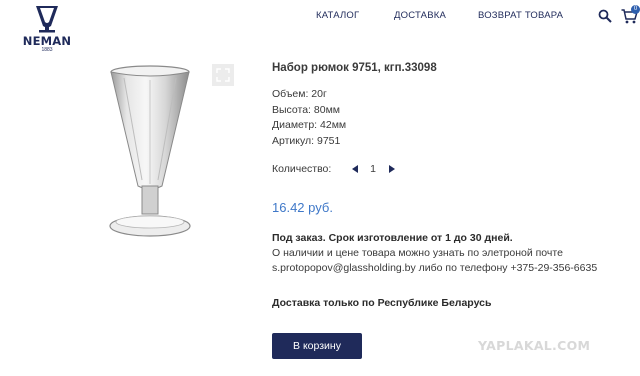 The width and height of the screenshot is (640, 376). What do you see at coordinates (635, 9) in the screenshot?
I see `cart-count-badge: 0` at bounding box center [635, 9].